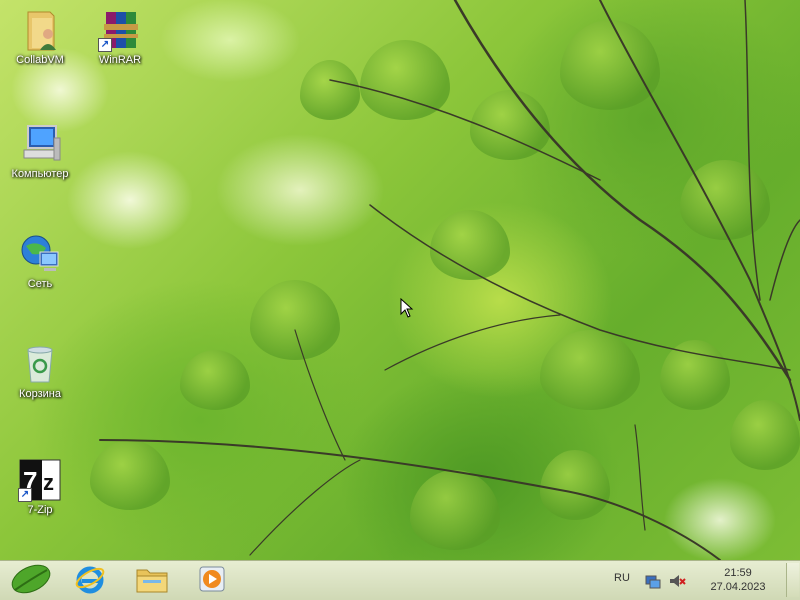 This screenshot has width=800, height=600. Describe the element at coordinates (40, 480) in the screenshot. I see `7zip-icon: 7 z ↗` at that location.